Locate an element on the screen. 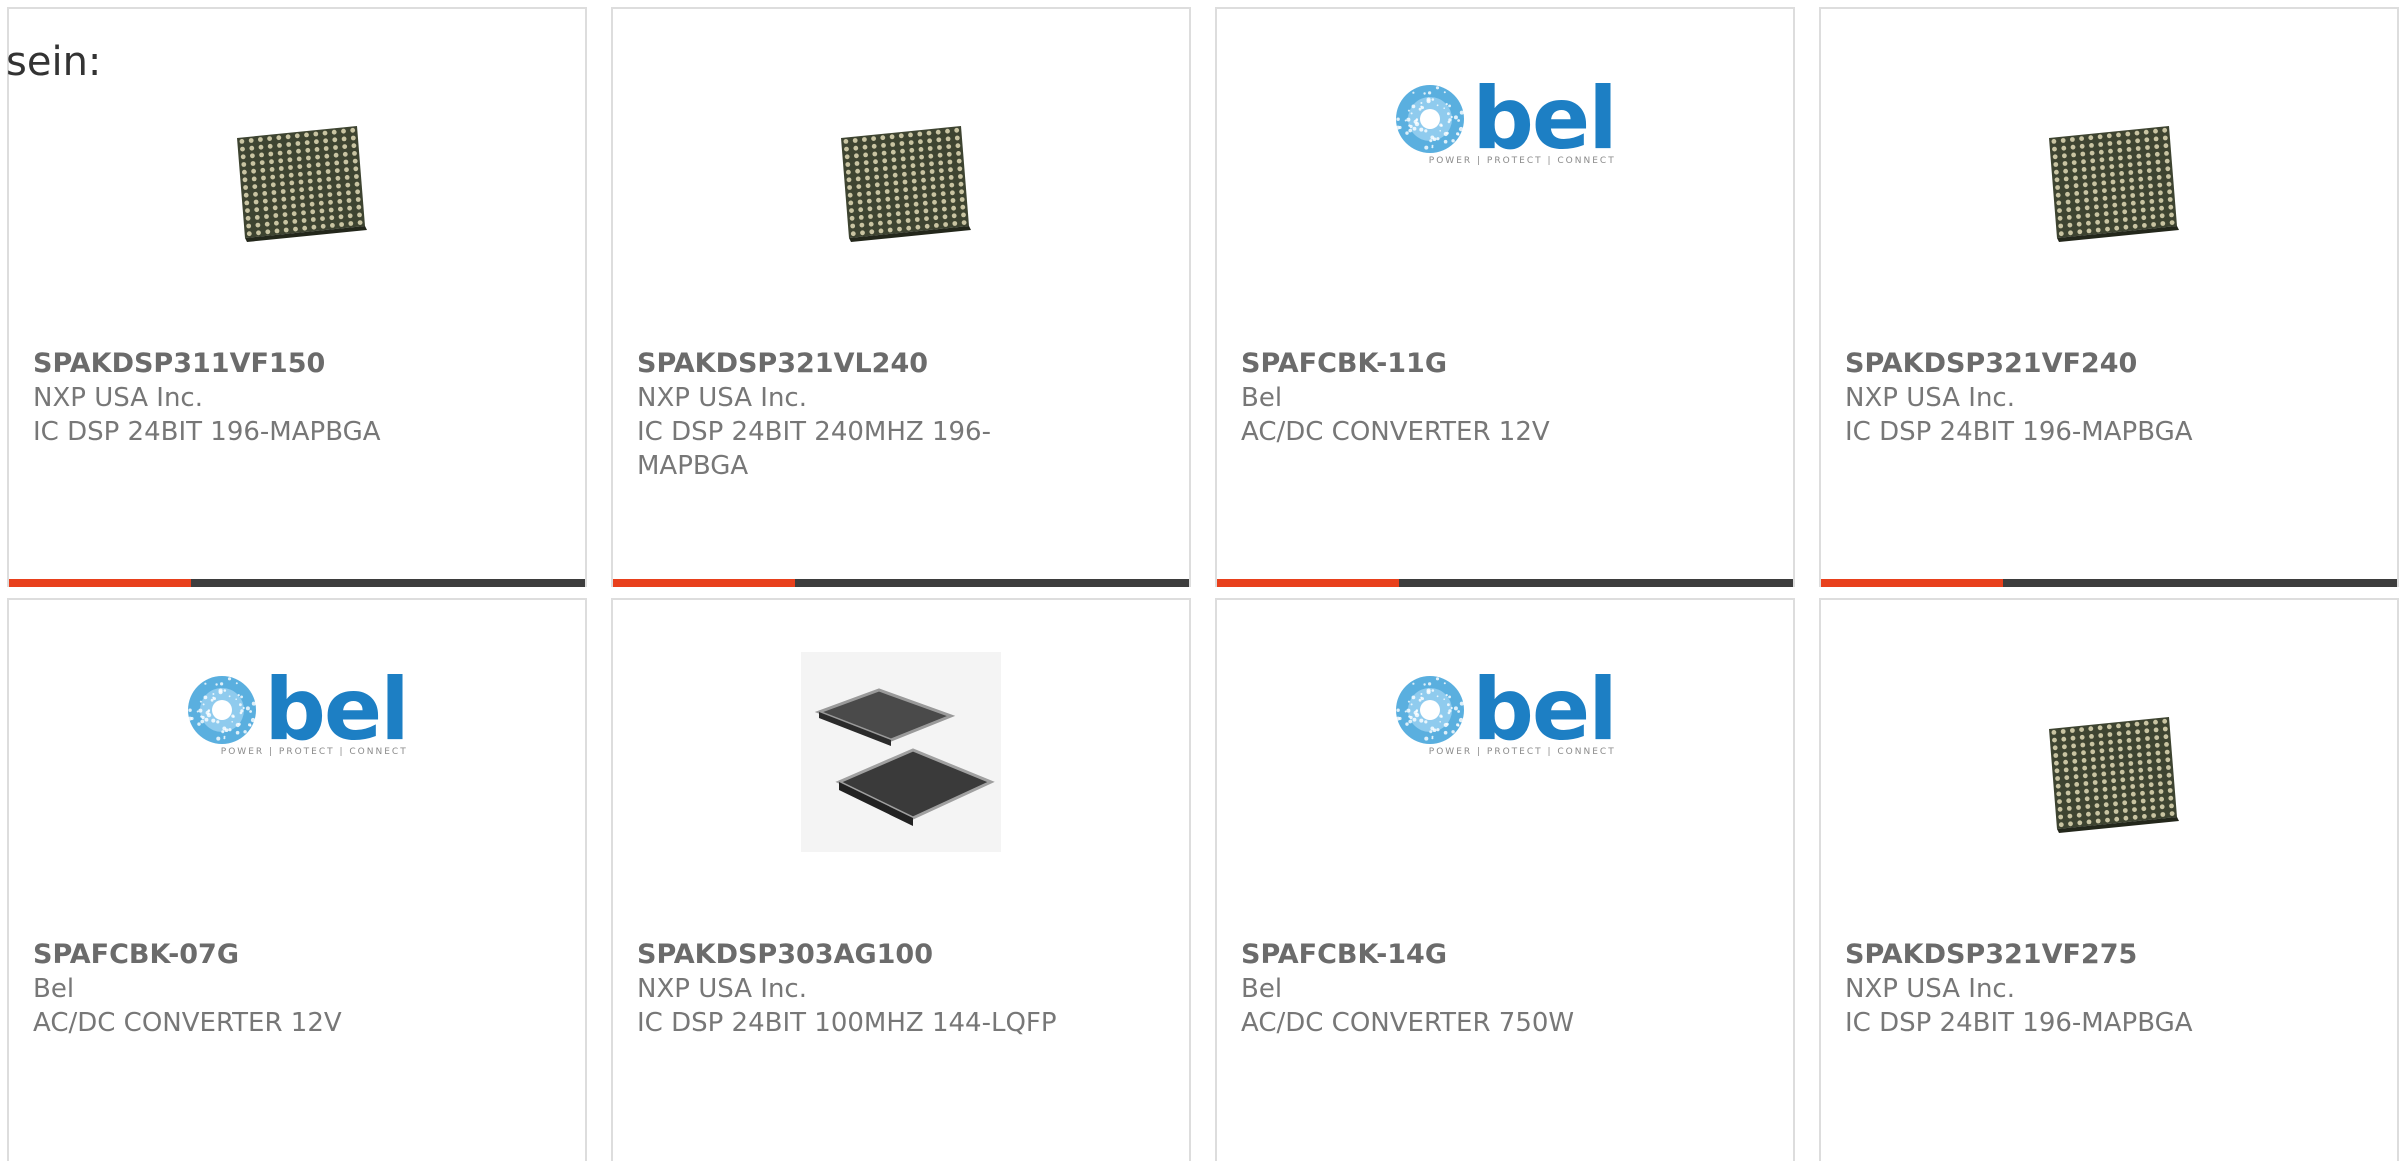 The width and height of the screenshot is (2400, 1161). part-number: SPAKDSP321VL240 is located at coordinates (901, 364).